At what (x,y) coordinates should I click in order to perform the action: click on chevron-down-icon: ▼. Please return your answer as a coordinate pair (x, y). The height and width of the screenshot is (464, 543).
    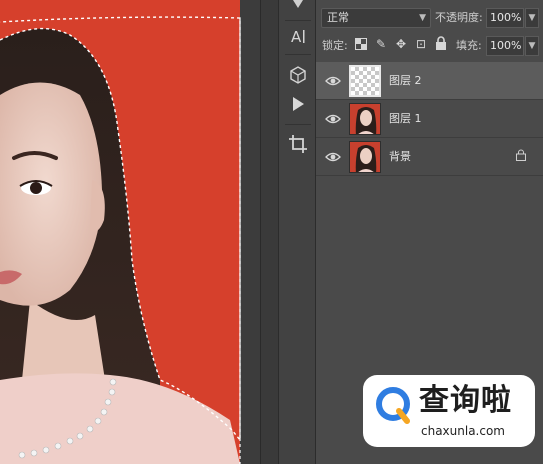
    Looking at the image, I should click on (422, 18).